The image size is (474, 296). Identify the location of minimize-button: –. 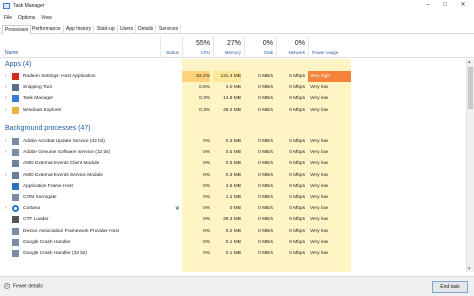
(428, 5).